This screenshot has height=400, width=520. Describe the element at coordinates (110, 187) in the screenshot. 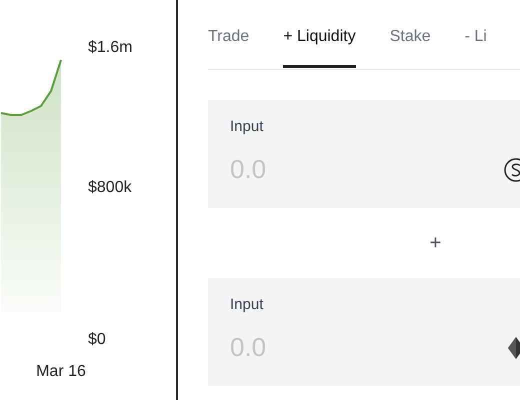

I see `y-axis-label: $800k` at that location.